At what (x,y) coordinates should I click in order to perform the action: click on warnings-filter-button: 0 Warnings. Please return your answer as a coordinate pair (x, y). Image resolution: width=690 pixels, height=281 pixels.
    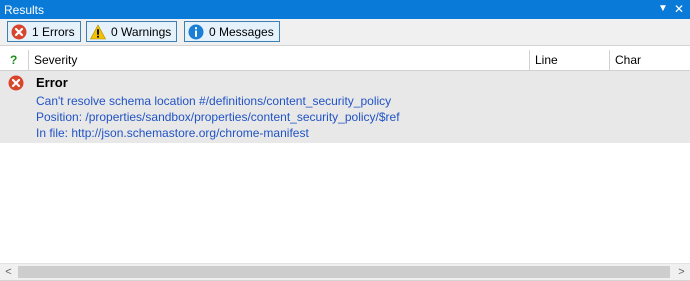
    Looking at the image, I should click on (132, 31).